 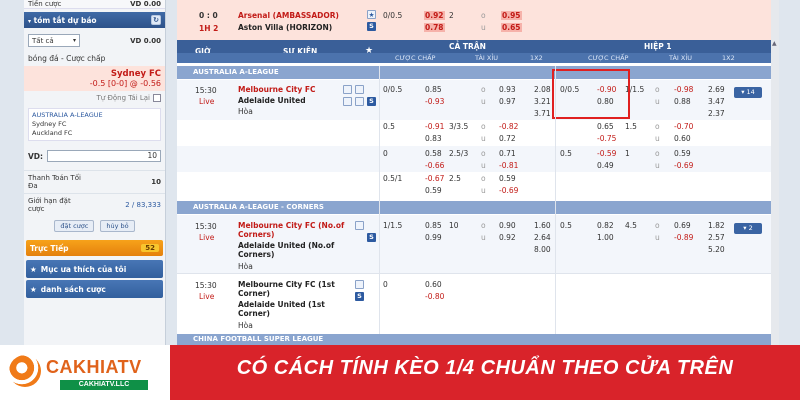 I want to click on h1-over: 0.59, so click(x=682, y=153).